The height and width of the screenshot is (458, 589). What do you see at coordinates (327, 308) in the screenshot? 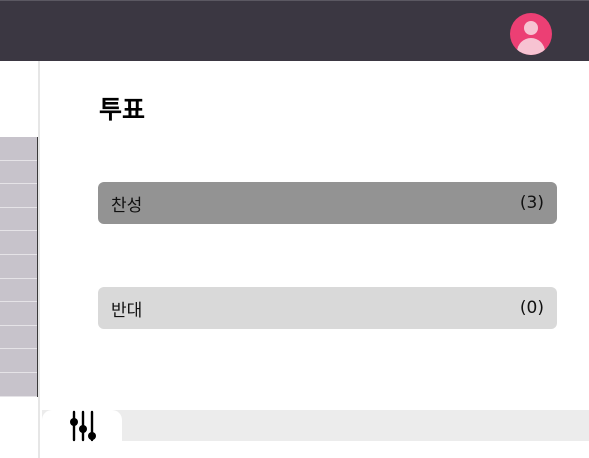
I see `vote-option-disagree: 반대 (0)` at bounding box center [327, 308].